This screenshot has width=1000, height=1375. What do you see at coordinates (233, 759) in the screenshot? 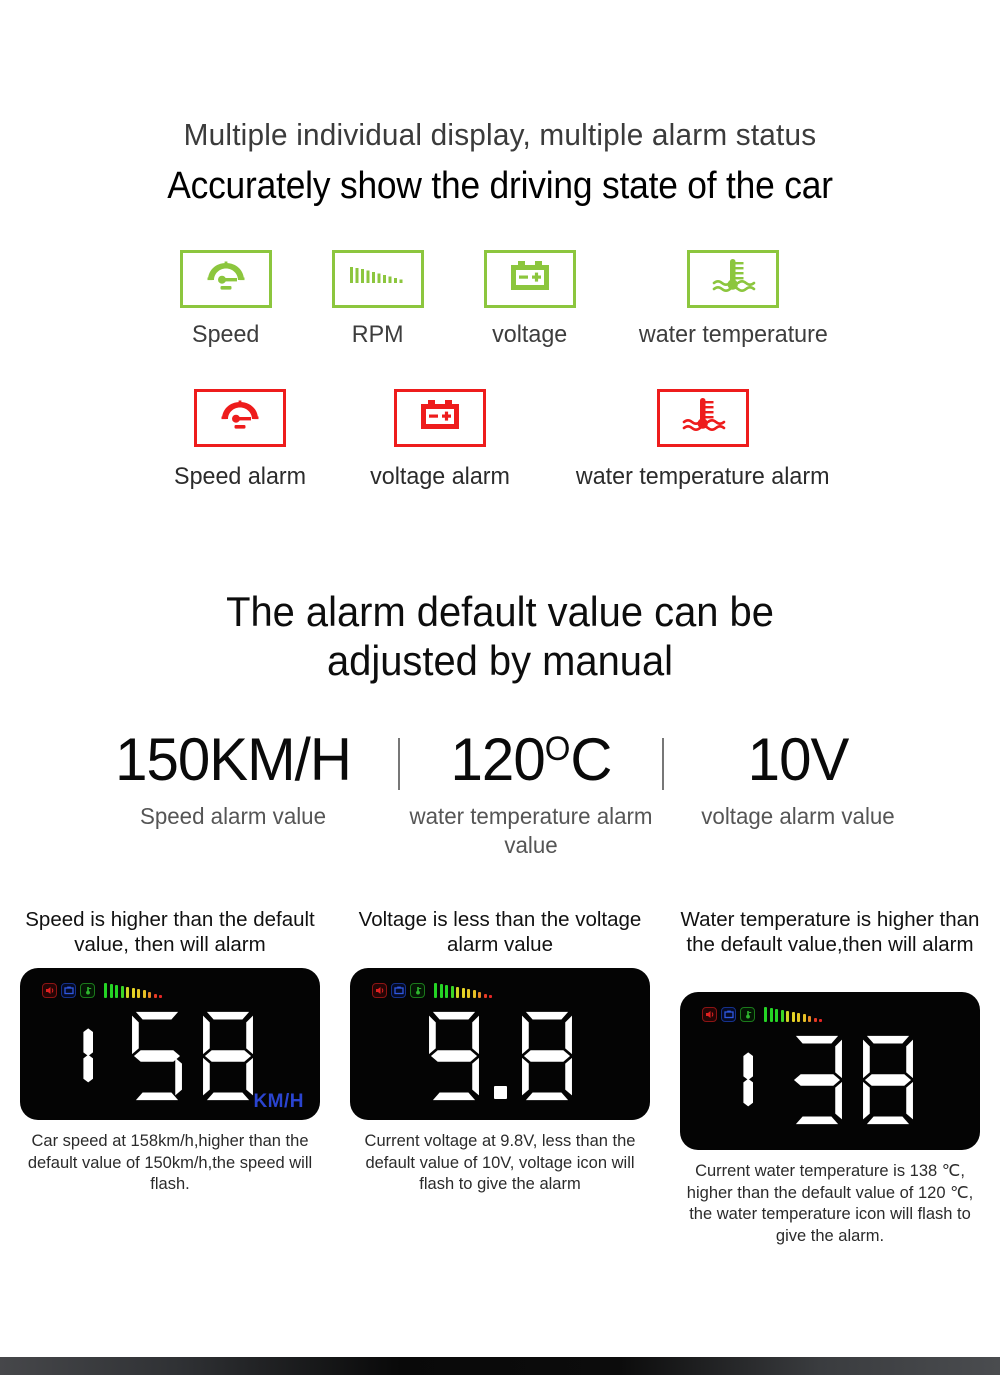
I see `alarm-value-speed-number: 150KM/H` at bounding box center [233, 759].